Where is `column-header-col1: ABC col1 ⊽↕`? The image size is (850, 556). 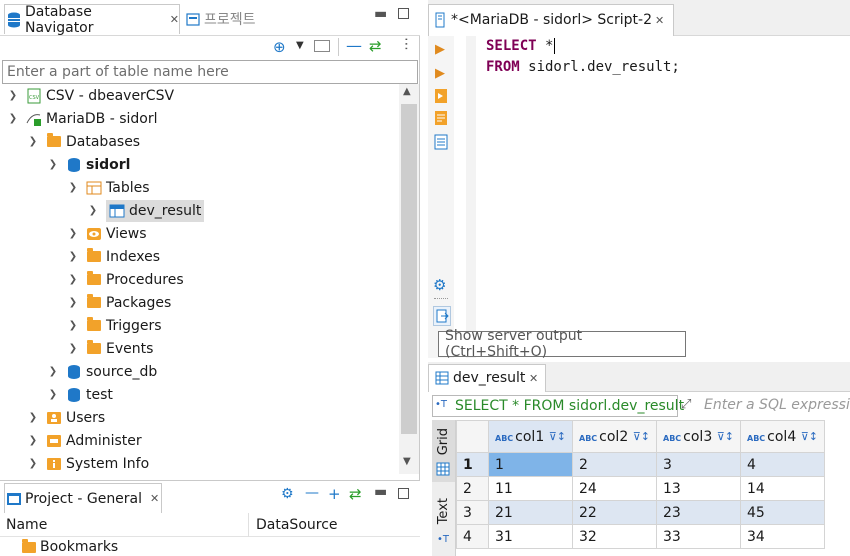
column-header-col1: ABC col1 ⊽↕ is located at coordinates (530, 436).